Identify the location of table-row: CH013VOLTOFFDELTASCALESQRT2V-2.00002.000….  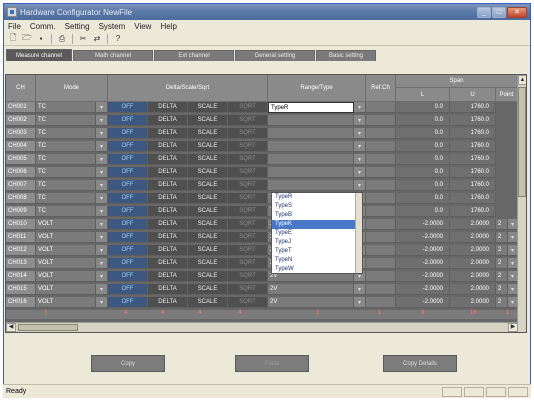
(262, 263).